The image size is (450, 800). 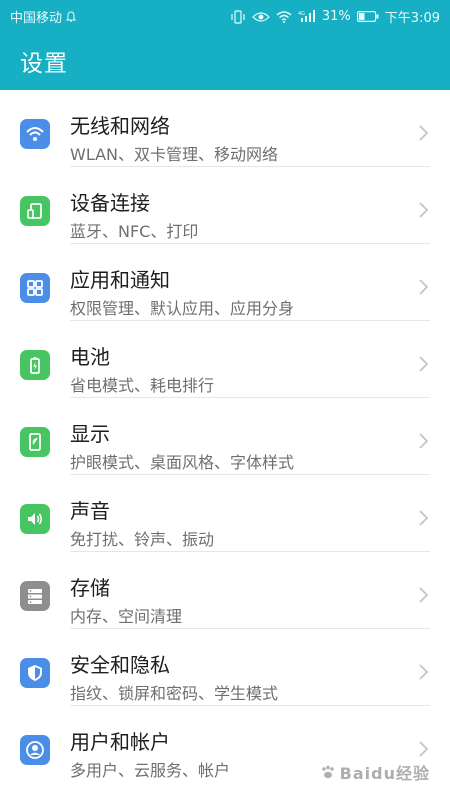 I want to click on signal-strength-icon: 4G, so click(x=307, y=16).